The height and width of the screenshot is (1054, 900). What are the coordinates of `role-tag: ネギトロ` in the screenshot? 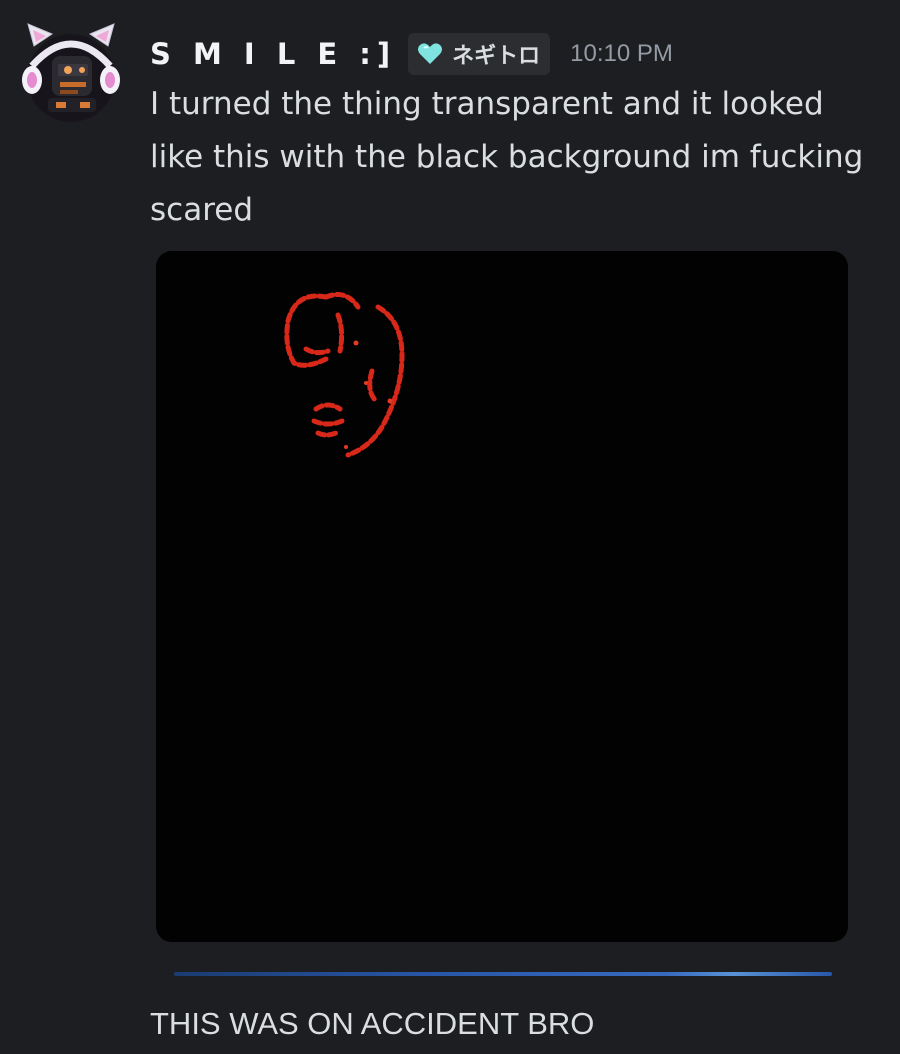 It's located at (479, 54).